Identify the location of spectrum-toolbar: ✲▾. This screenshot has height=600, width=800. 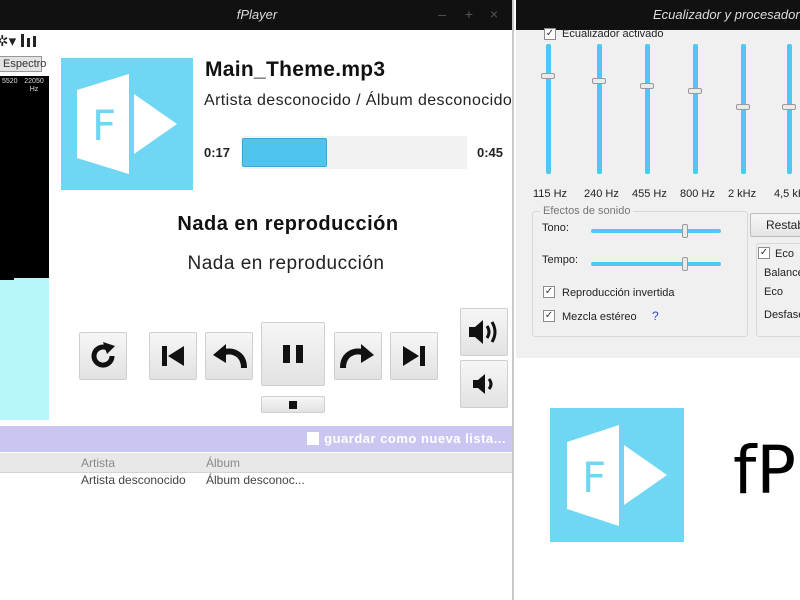
(24, 41).